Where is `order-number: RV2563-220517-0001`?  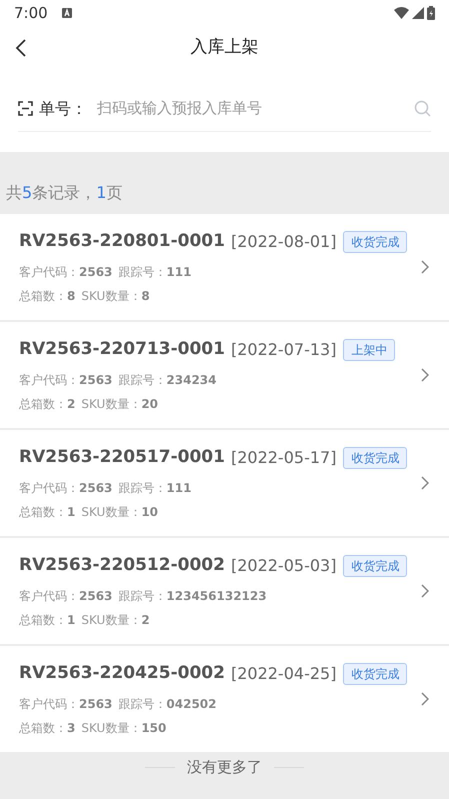 order-number: RV2563-220517-0001 is located at coordinates (122, 457).